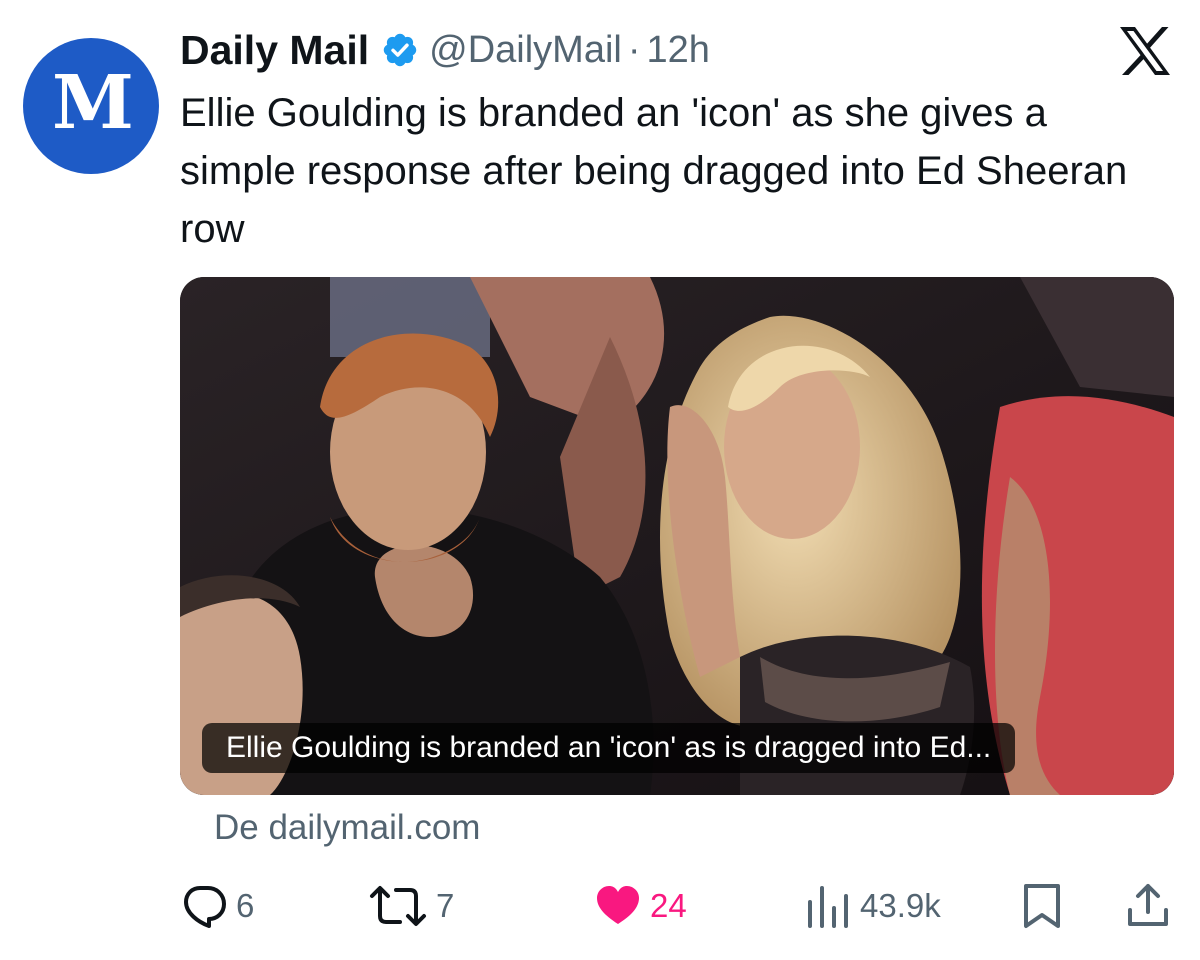  What do you see at coordinates (1145, 51) in the screenshot?
I see `x-logo-icon` at bounding box center [1145, 51].